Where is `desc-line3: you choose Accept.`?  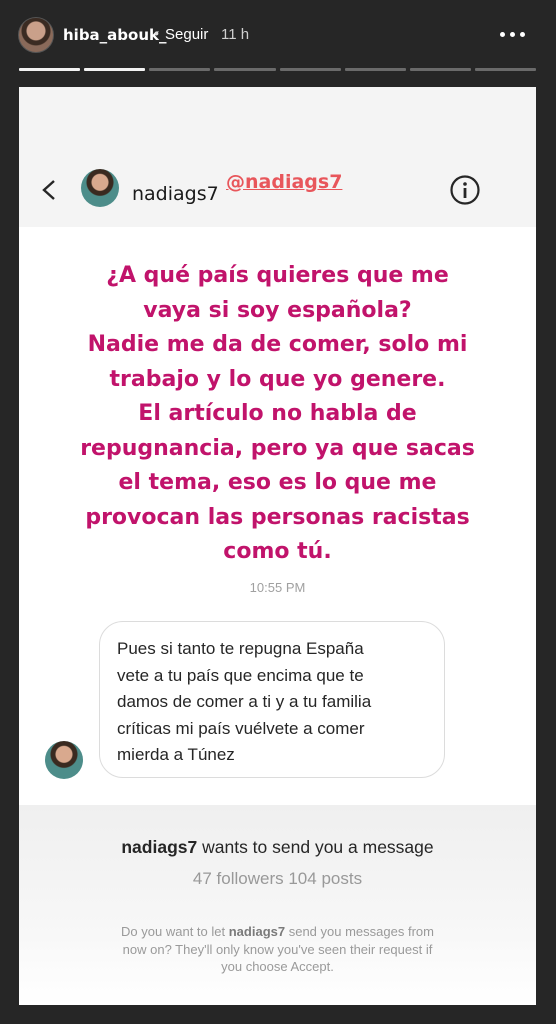
desc-line3: you choose Accept. is located at coordinates (277, 966).